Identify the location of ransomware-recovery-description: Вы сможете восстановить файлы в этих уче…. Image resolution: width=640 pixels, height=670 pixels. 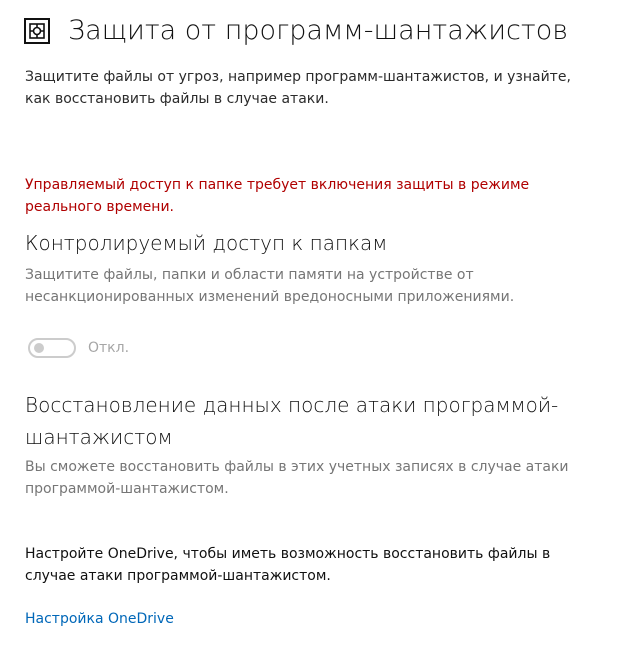
(297, 478).